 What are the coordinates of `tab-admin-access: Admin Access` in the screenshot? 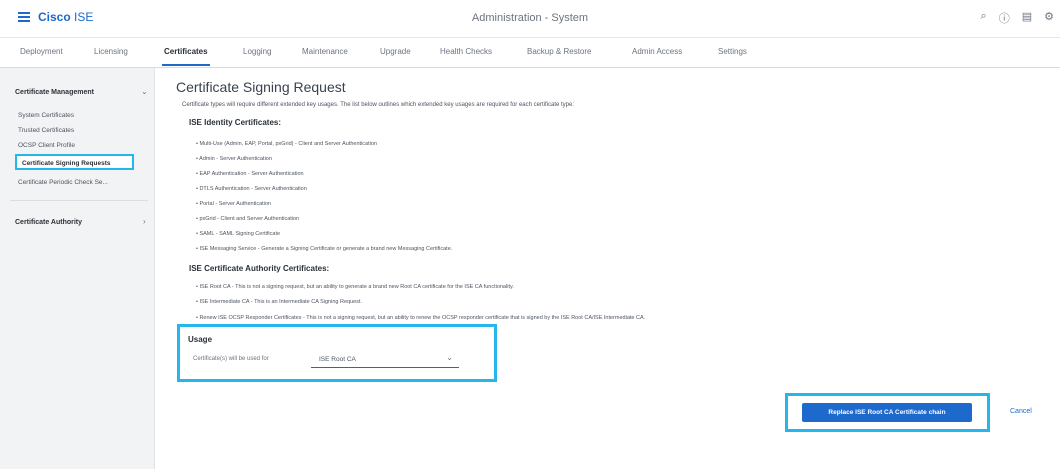 It's located at (657, 51).